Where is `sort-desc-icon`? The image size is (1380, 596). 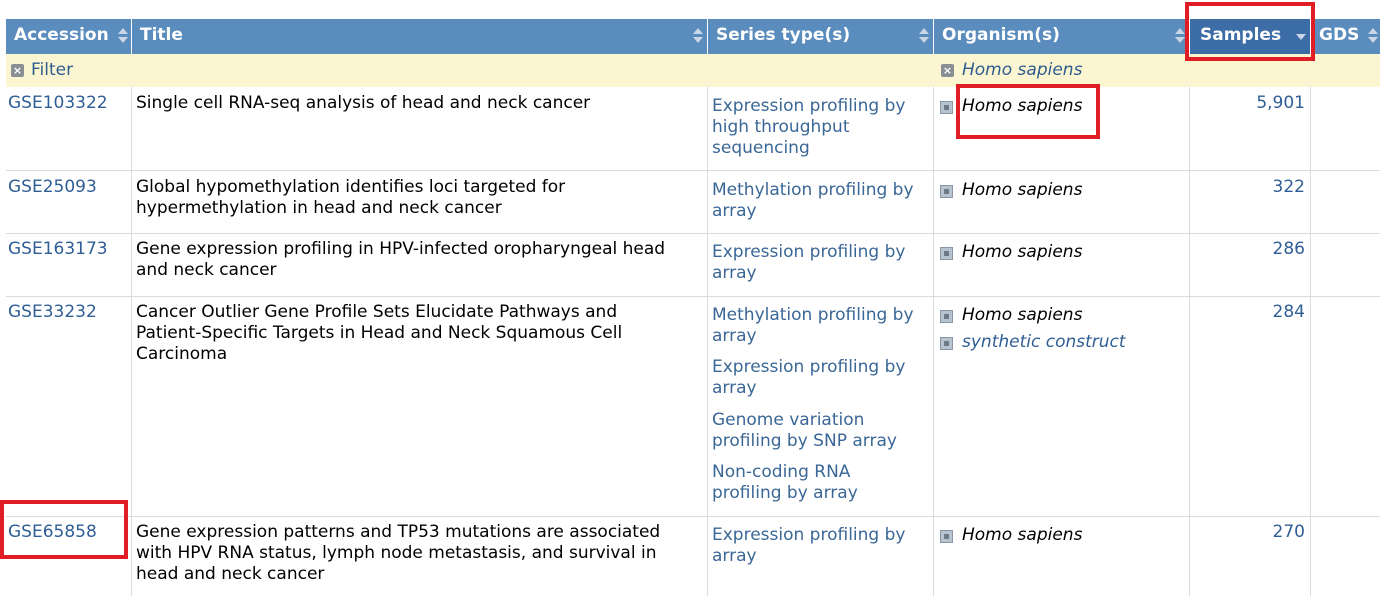
sort-desc-icon is located at coordinates (1301, 37).